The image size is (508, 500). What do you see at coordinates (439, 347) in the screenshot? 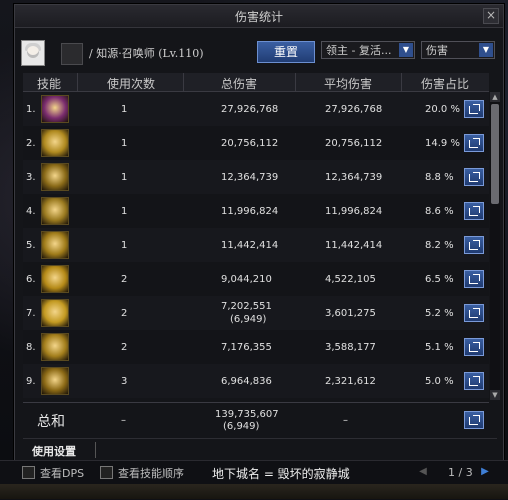
I see `row-damage-share: 5.1 %` at bounding box center [439, 347].